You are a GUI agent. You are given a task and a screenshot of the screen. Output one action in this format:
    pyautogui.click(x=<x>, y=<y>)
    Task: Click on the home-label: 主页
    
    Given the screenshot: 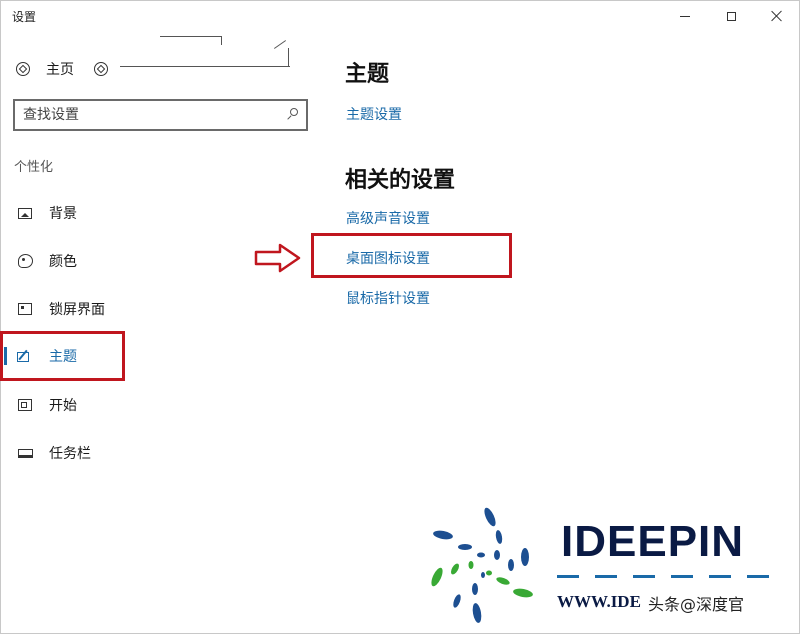 What is the action you would take?
    pyautogui.click(x=60, y=70)
    